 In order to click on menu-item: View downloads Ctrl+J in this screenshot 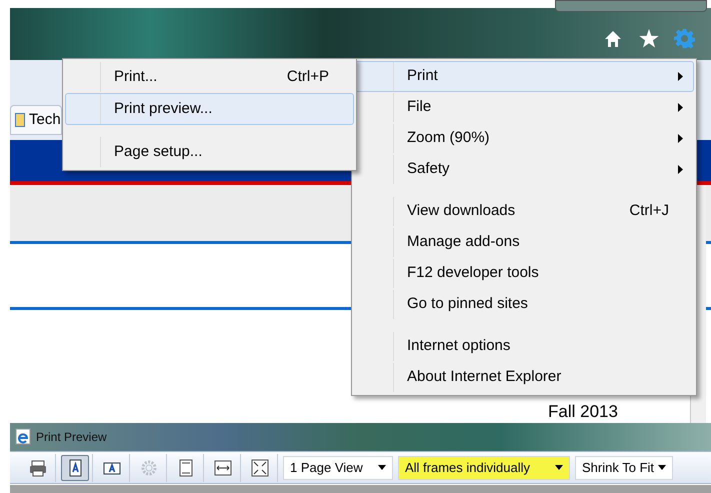, I will do `click(524, 211)`.